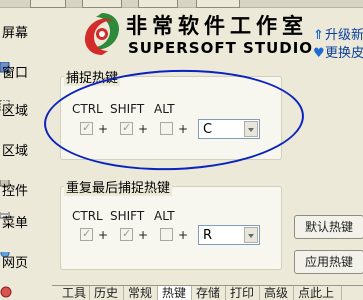  I want to click on capture-key-value: C, so click(208, 129).